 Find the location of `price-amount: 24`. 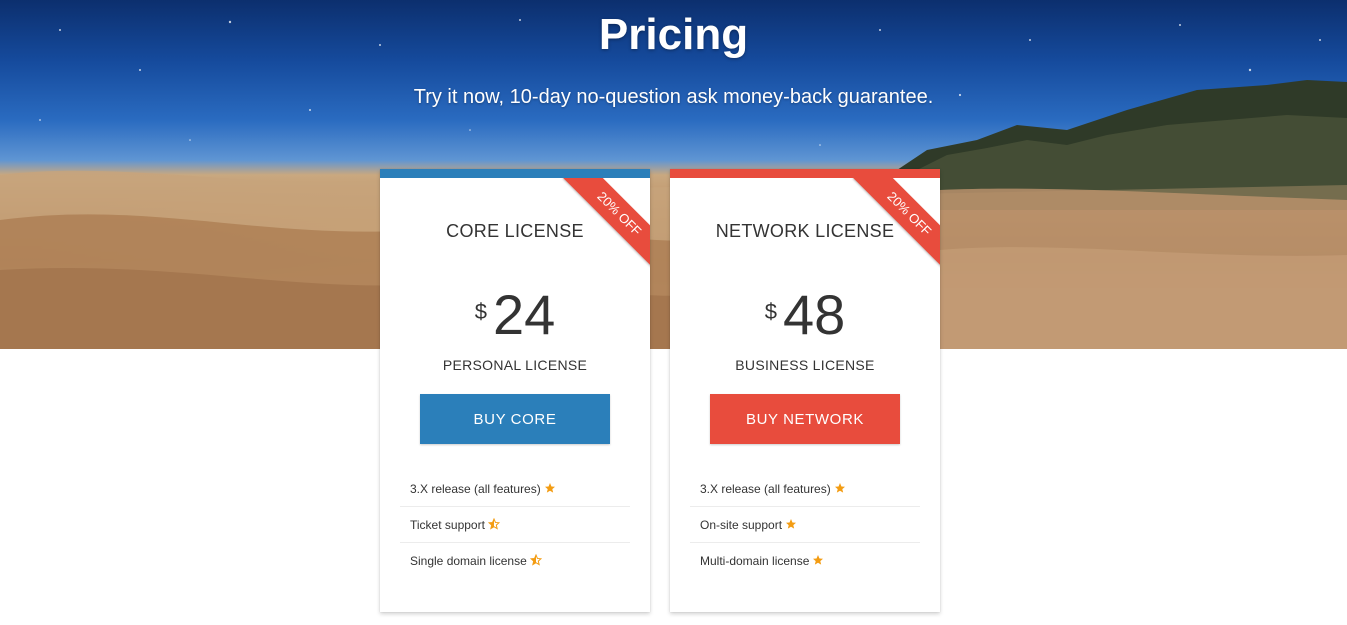

price-amount: 24 is located at coordinates (524, 314).